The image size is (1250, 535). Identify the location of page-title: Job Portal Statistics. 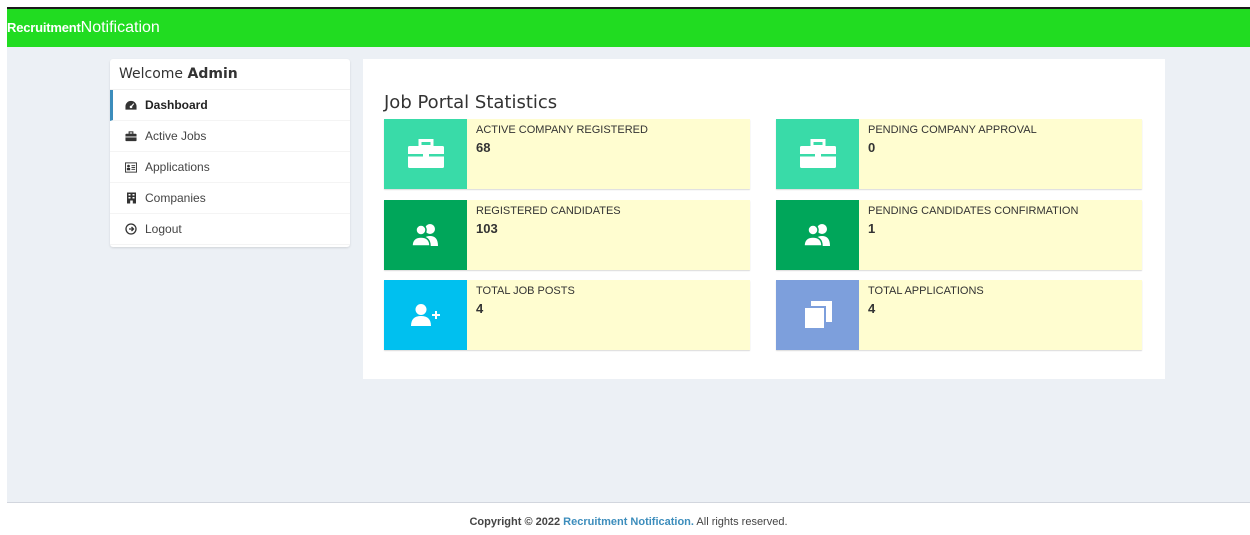
(471, 102).